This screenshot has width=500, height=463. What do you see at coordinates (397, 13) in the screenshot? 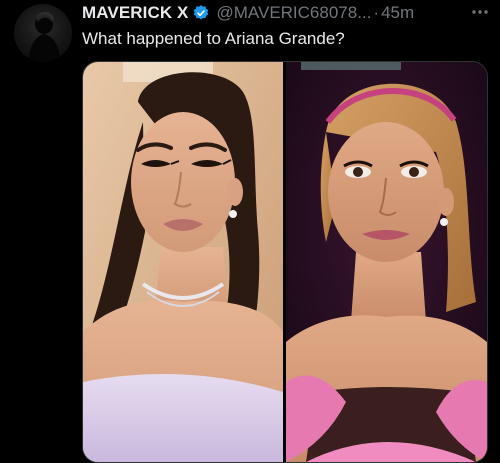
I see `tweet-timestamp: 45m` at bounding box center [397, 13].